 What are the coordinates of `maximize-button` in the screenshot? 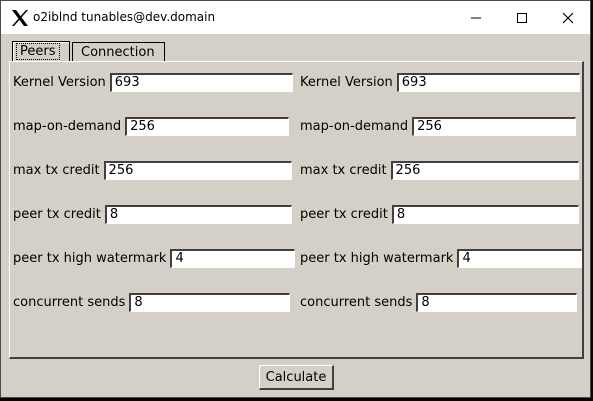 It's located at (522, 17).